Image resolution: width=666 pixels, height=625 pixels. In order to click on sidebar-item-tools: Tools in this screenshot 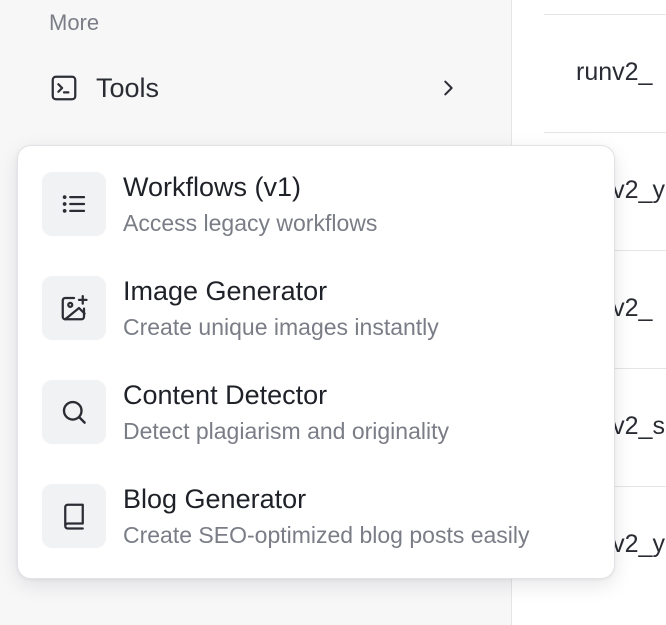, I will do `click(254, 88)`.